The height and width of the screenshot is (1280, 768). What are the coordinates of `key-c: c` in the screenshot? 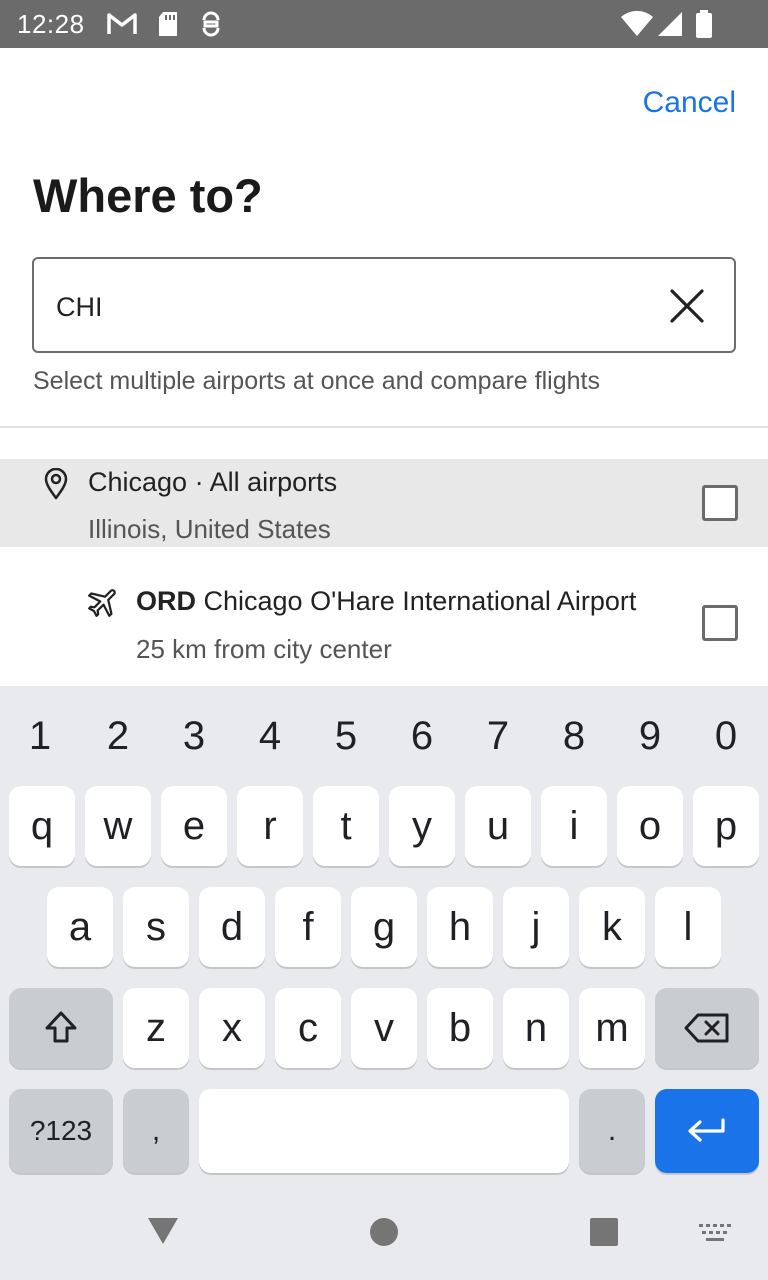 It's located at (308, 1028).